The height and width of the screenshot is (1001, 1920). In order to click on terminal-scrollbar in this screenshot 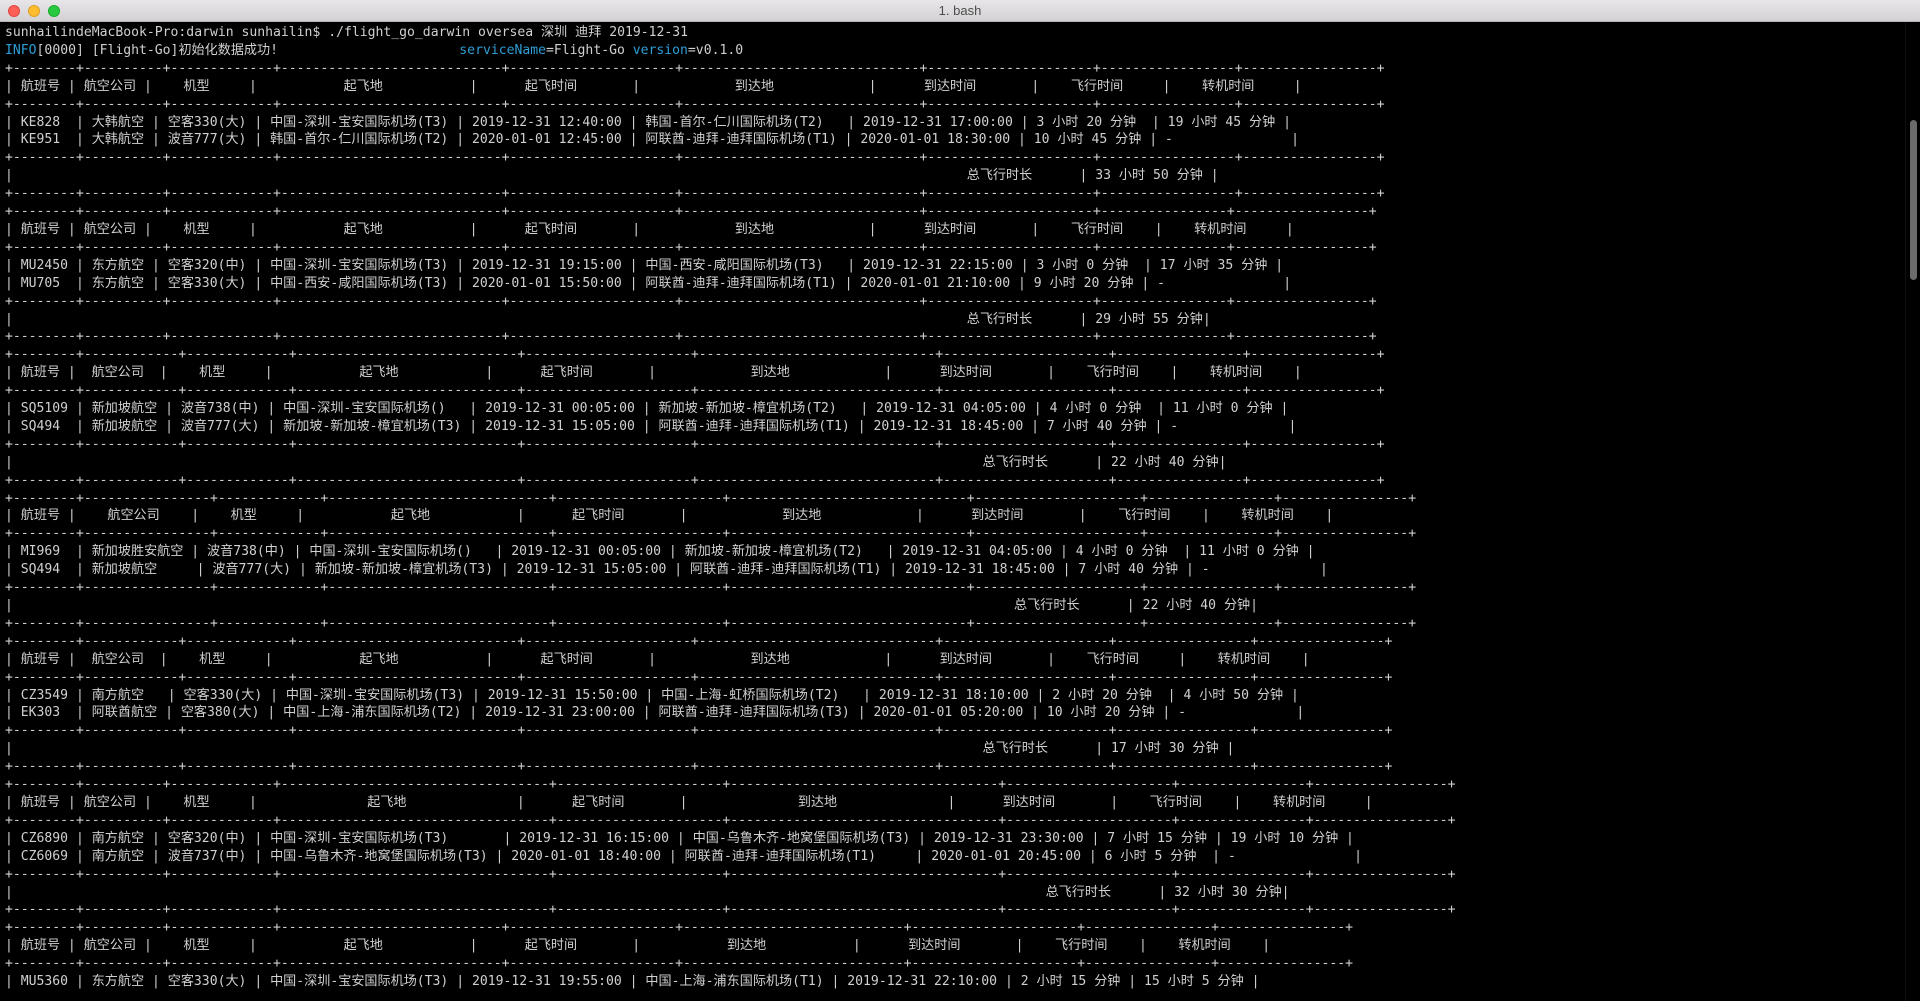, I will do `click(1912, 511)`.